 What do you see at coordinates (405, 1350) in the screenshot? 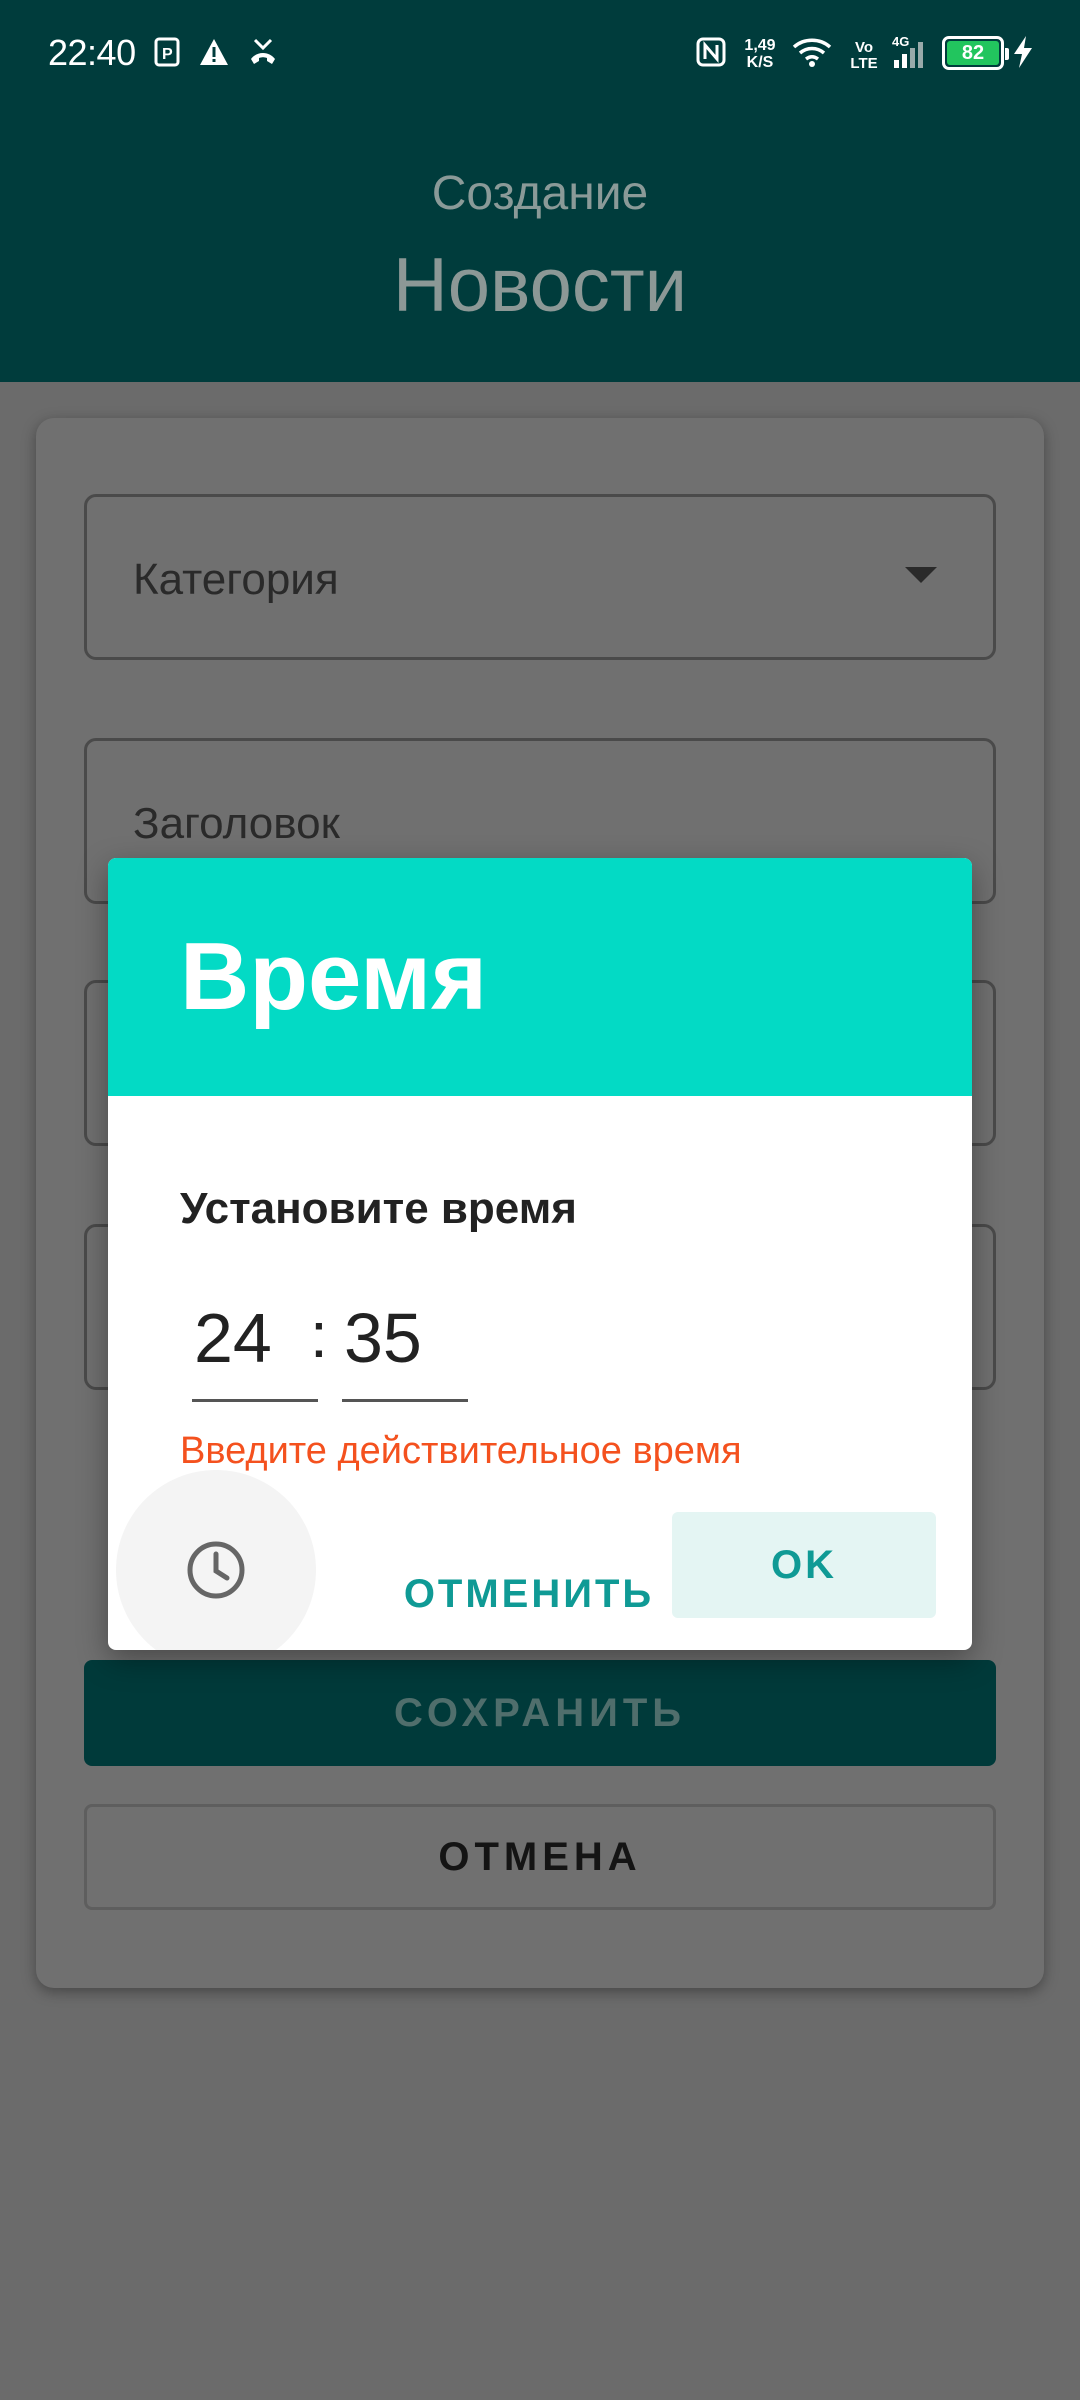
I see `minute-input: 35` at bounding box center [405, 1350].